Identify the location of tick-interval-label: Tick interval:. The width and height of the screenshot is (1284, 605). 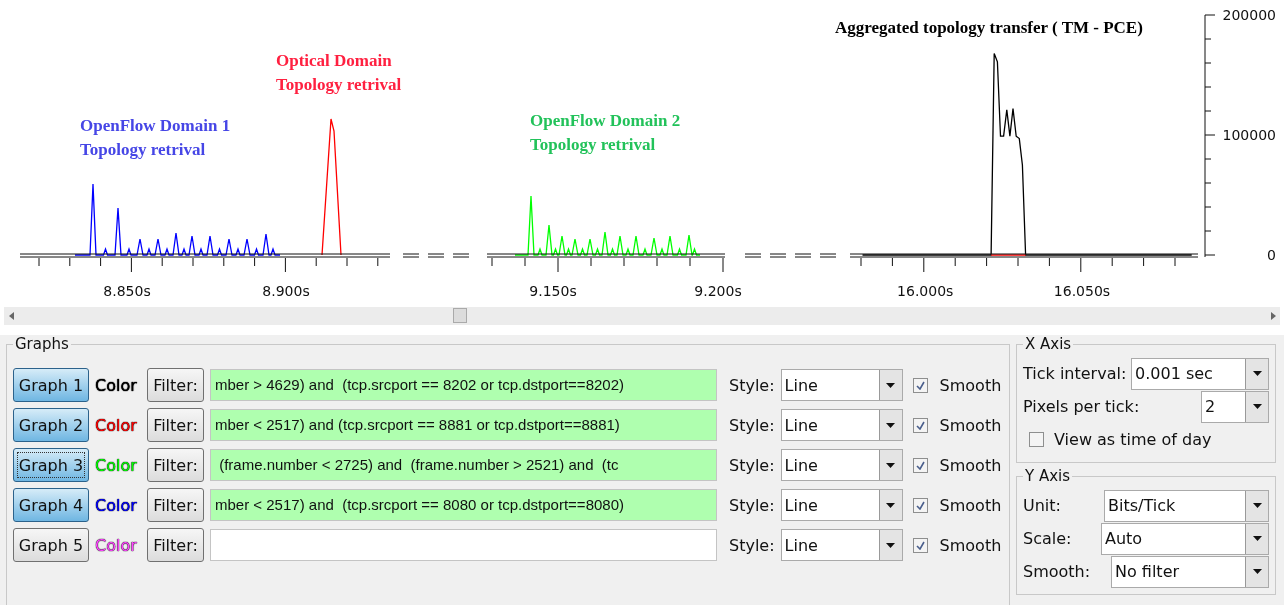
(1075, 373).